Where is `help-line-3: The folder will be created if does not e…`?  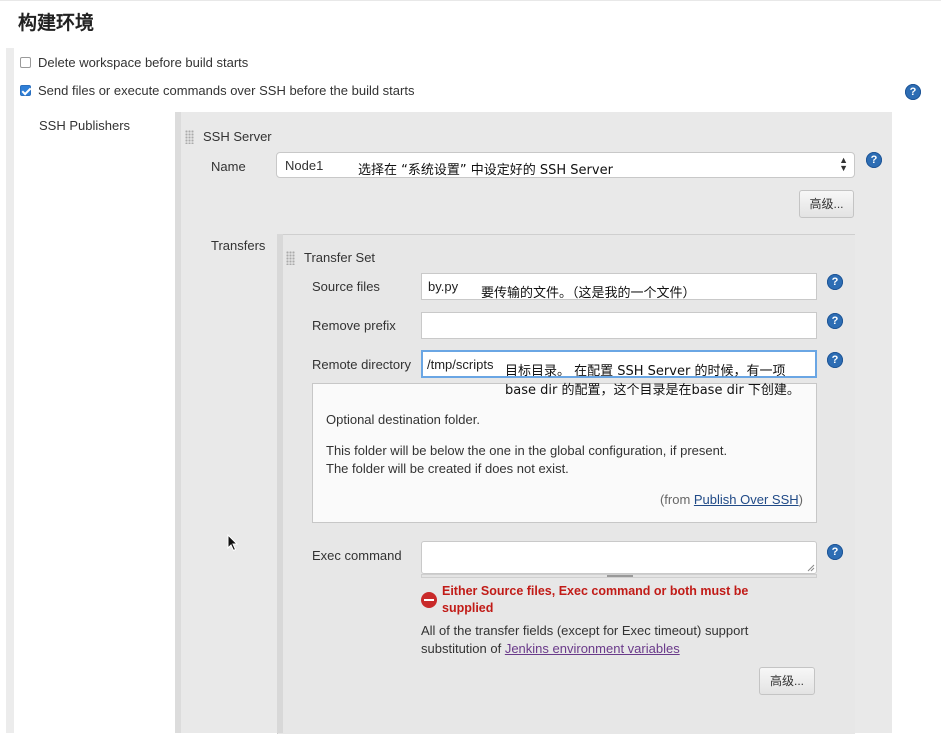
help-line-3: The folder will be created if does not e… is located at coordinates (447, 468).